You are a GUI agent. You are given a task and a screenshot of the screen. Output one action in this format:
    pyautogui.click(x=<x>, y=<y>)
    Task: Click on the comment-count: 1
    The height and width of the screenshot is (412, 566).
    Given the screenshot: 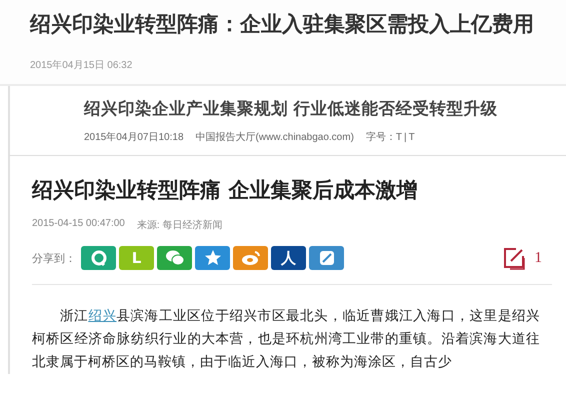 What is the action you would take?
    pyautogui.click(x=538, y=258)
    